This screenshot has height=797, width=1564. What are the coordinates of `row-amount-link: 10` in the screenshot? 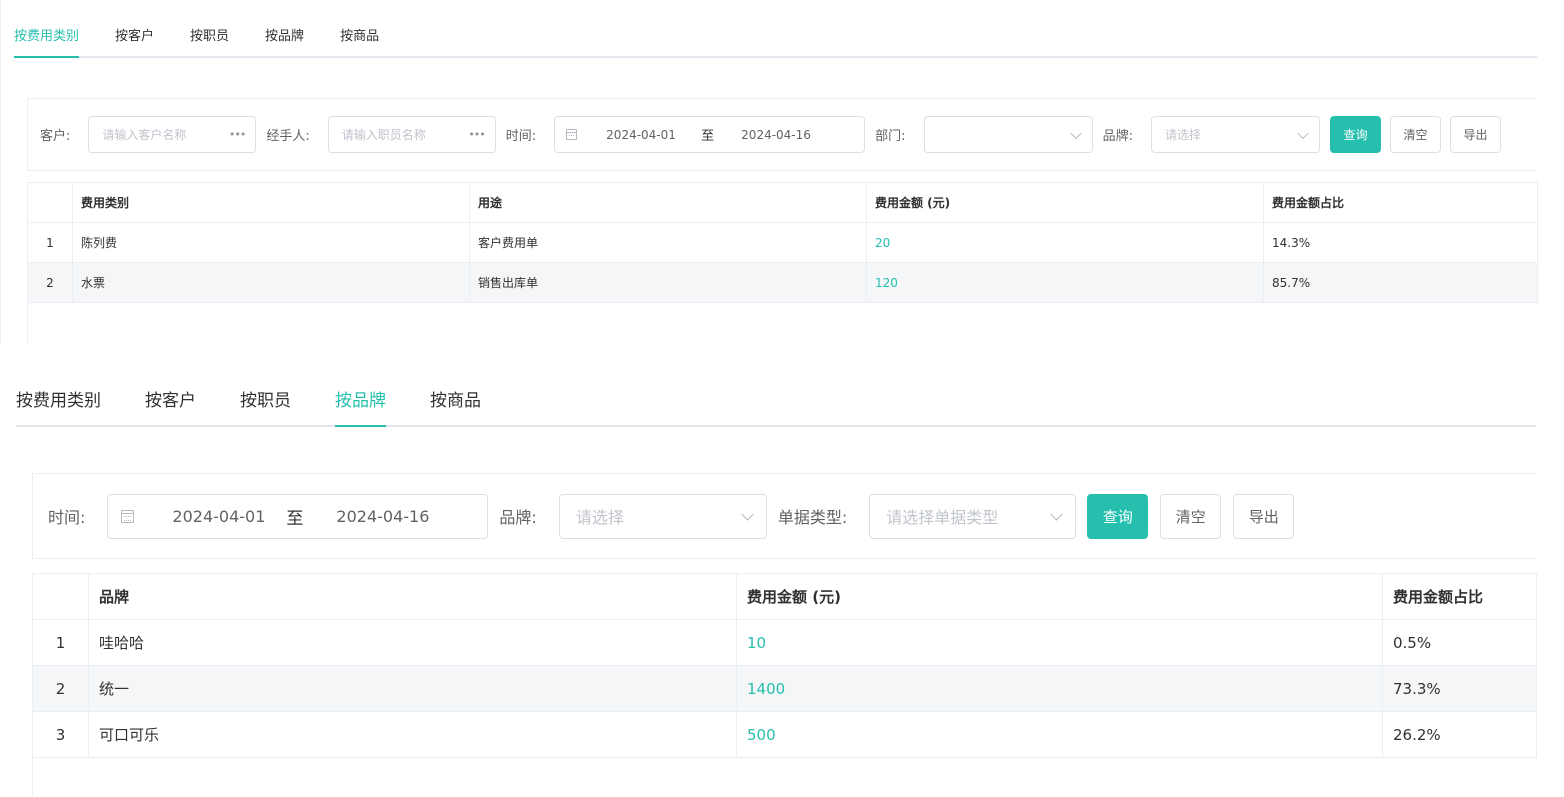 It's located at (1059, 642).